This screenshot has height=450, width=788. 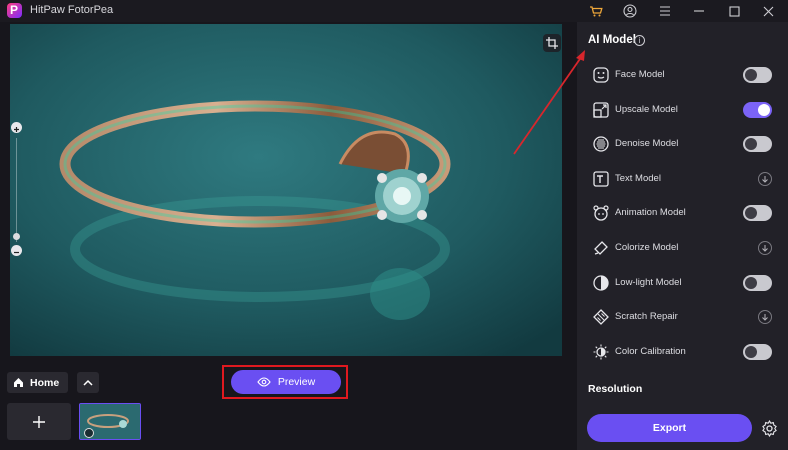 What do you see at coordinates (72, 10) in the screenshot?
I see `app-title: HitPaw FotorPea` at bounding box center [72, 10].